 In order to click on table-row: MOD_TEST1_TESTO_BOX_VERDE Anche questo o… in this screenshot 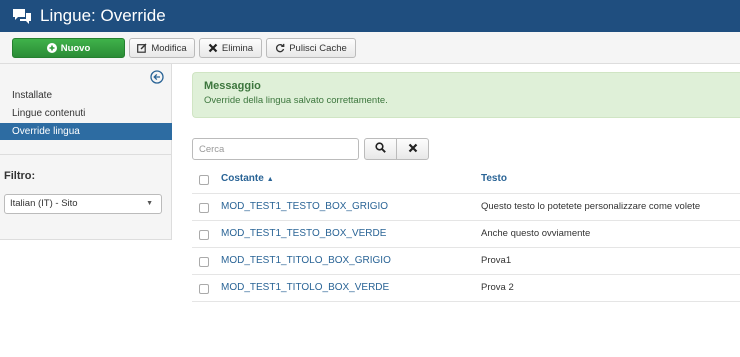, I will do `click(466, 233)`.